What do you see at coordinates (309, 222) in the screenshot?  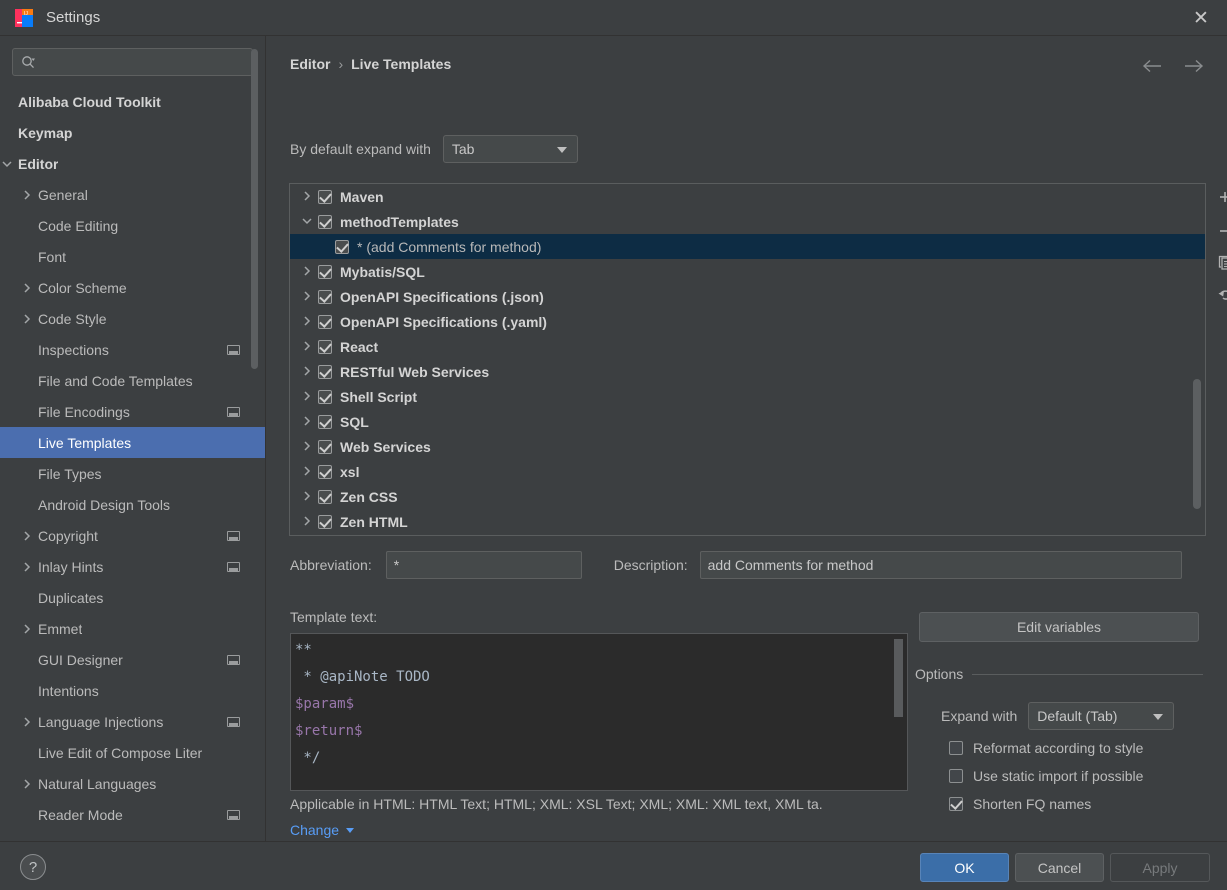 I see `chevron-down-icon` at bounding box center [309, 222].